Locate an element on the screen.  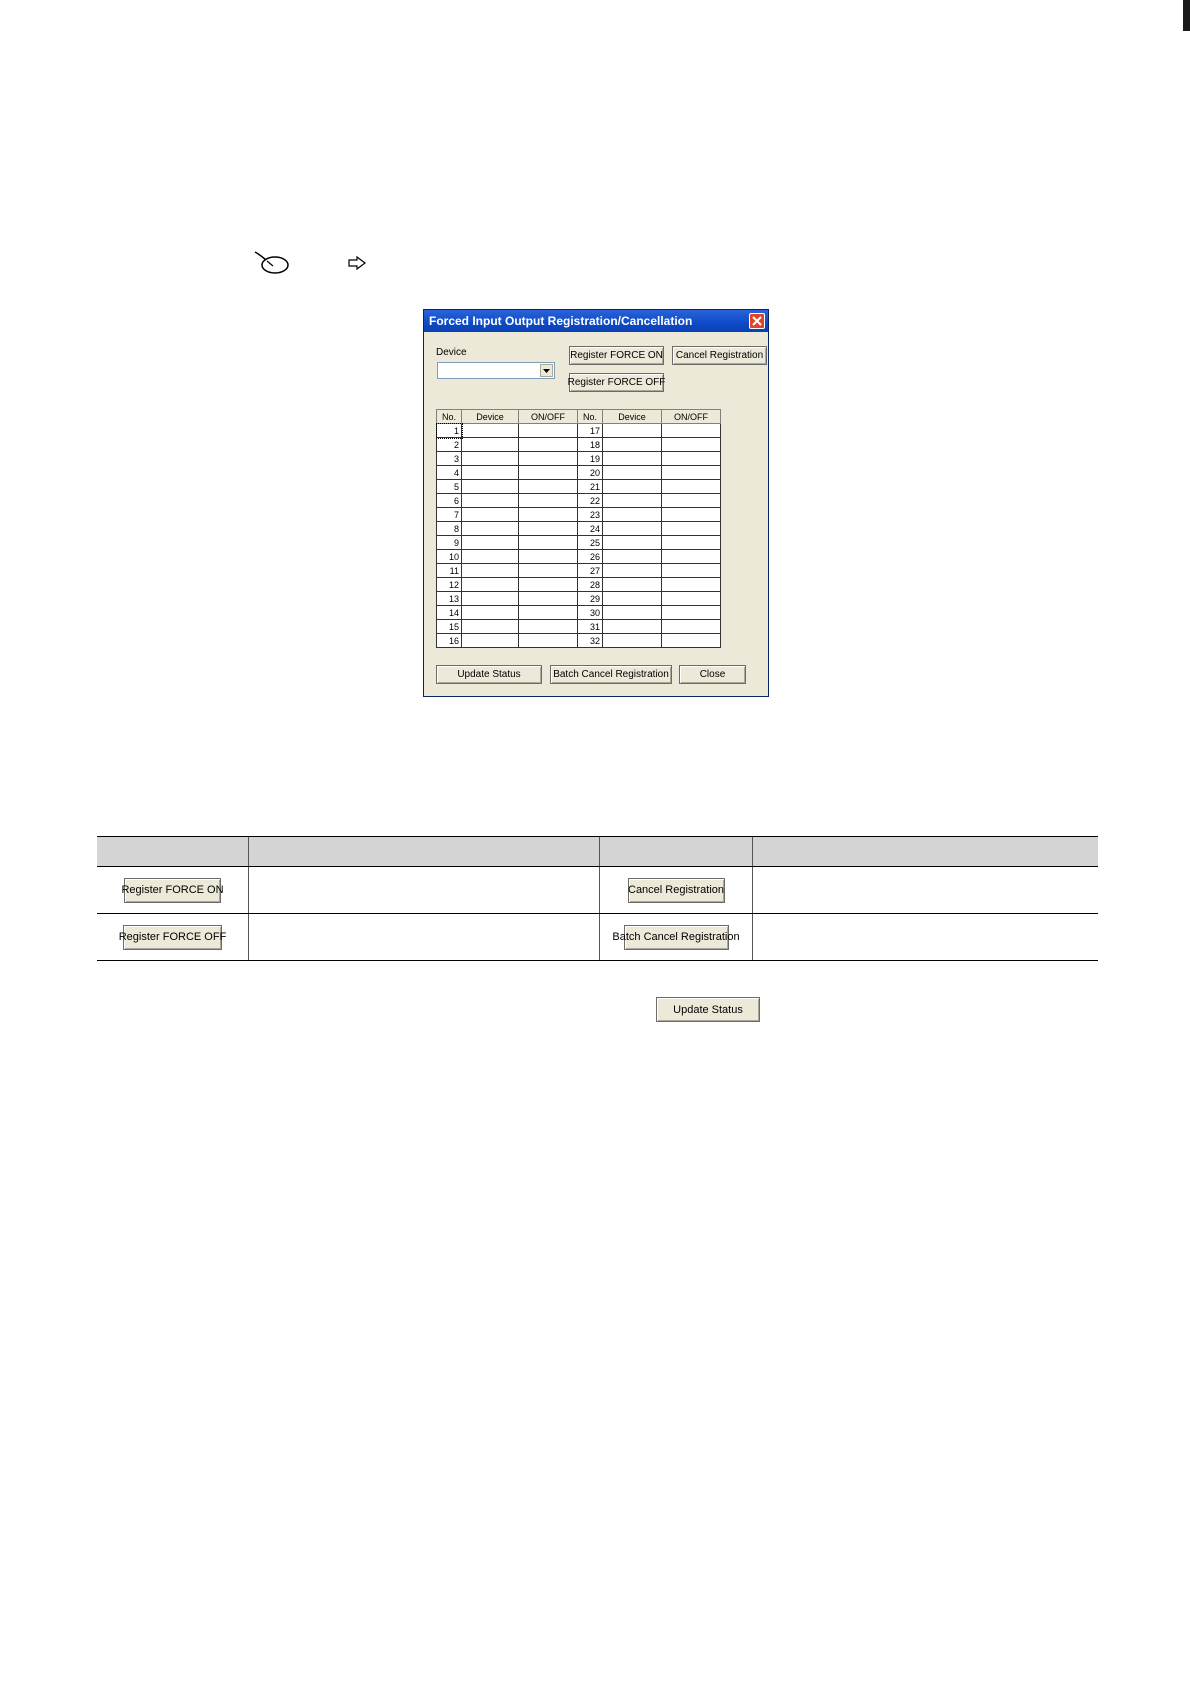
table-row: 15 31 is located at coordinates (578, 626).